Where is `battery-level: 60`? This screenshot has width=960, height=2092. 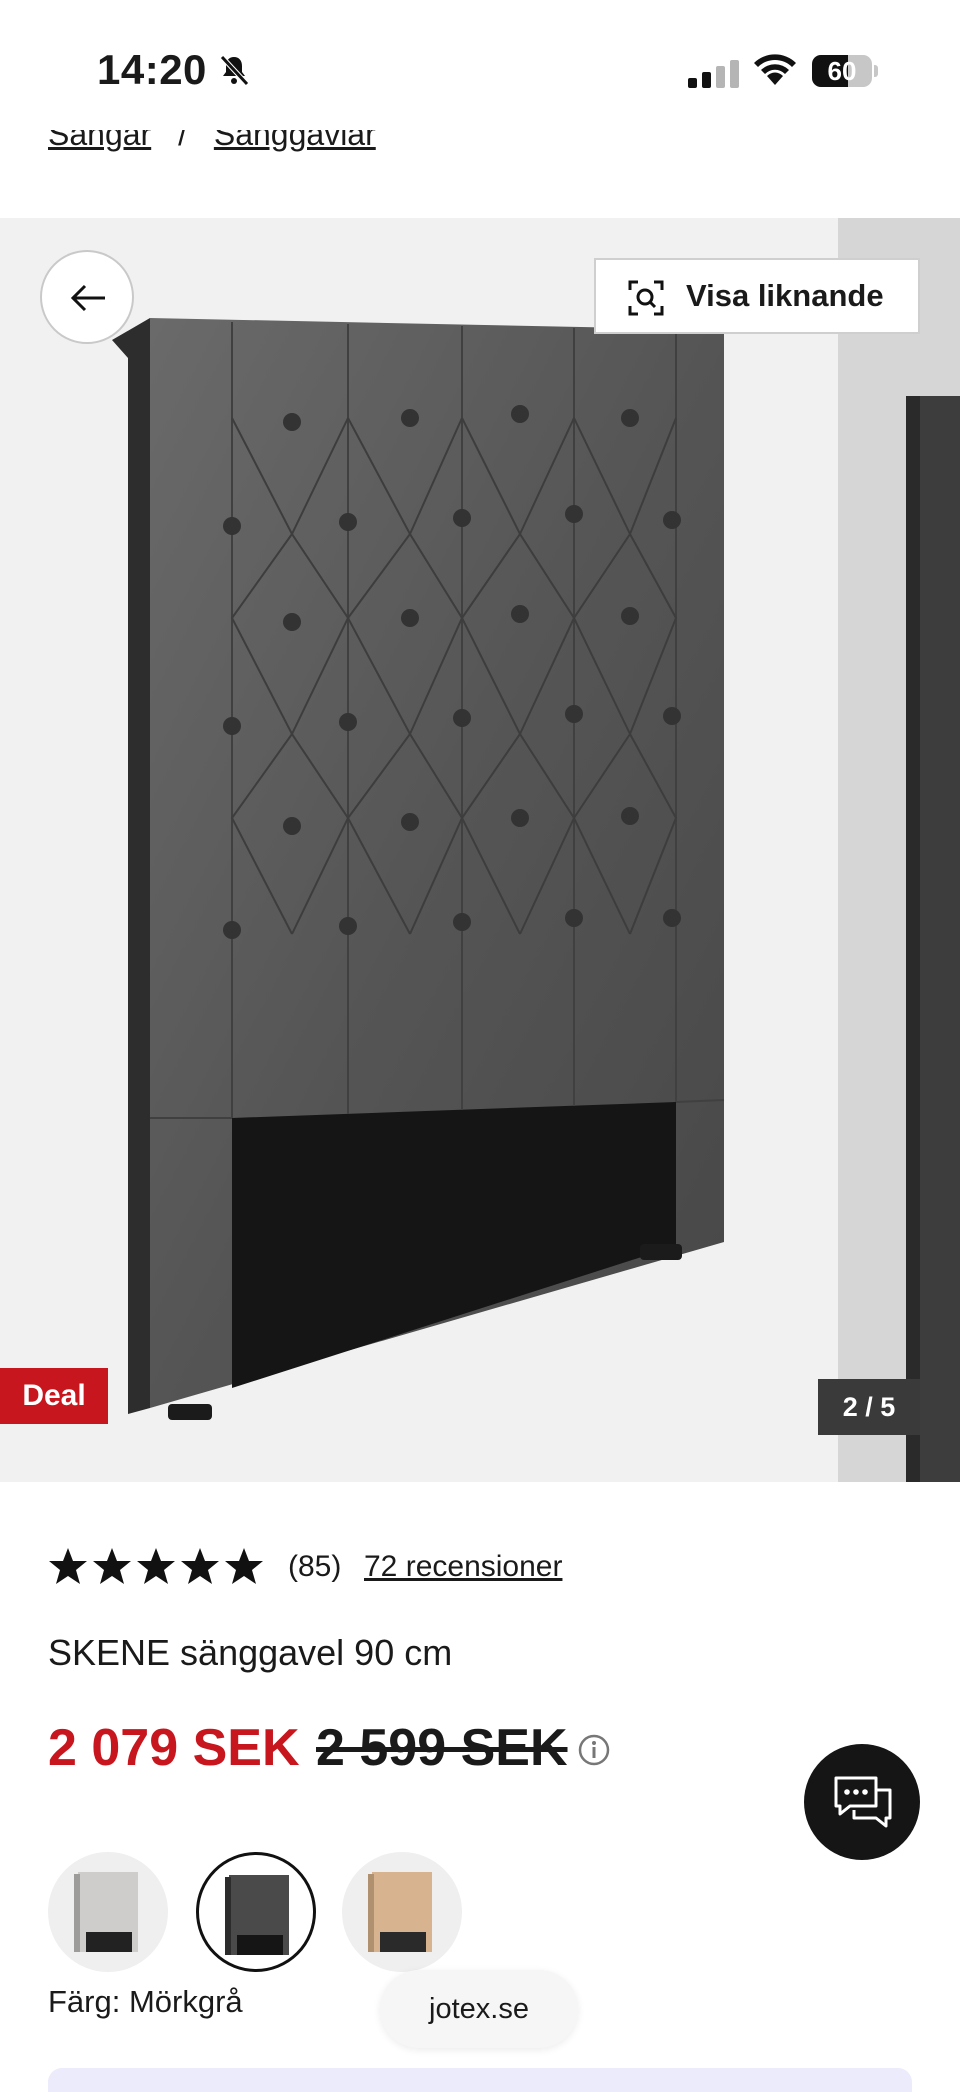 battery-level: 60 is located at coordinates (842, 71).